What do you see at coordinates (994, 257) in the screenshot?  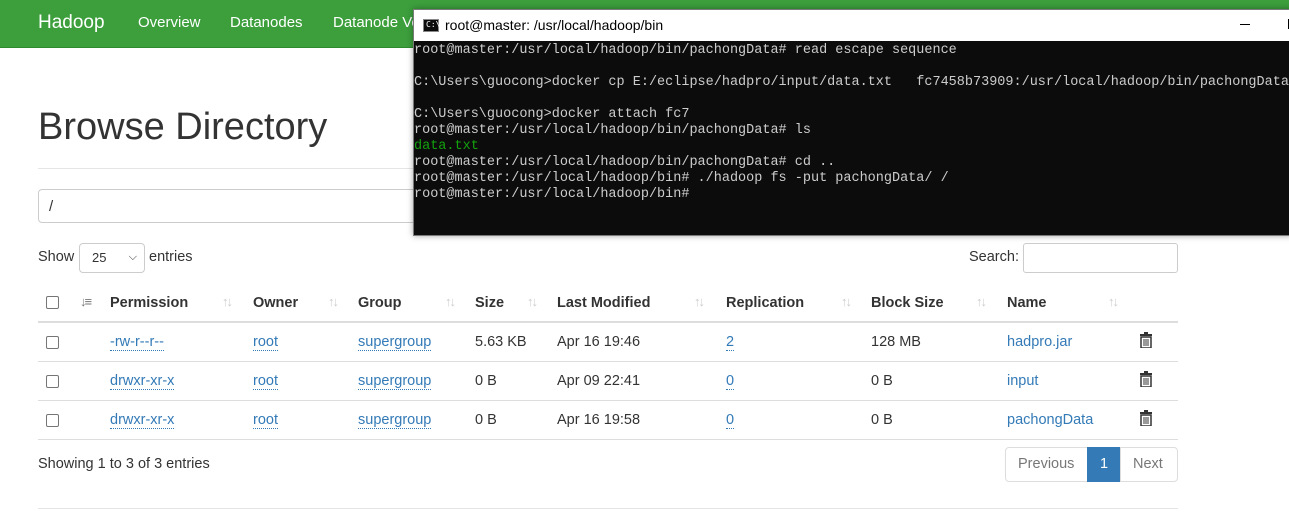 I see `search-label: Search:` at bounding box center [994, 257].